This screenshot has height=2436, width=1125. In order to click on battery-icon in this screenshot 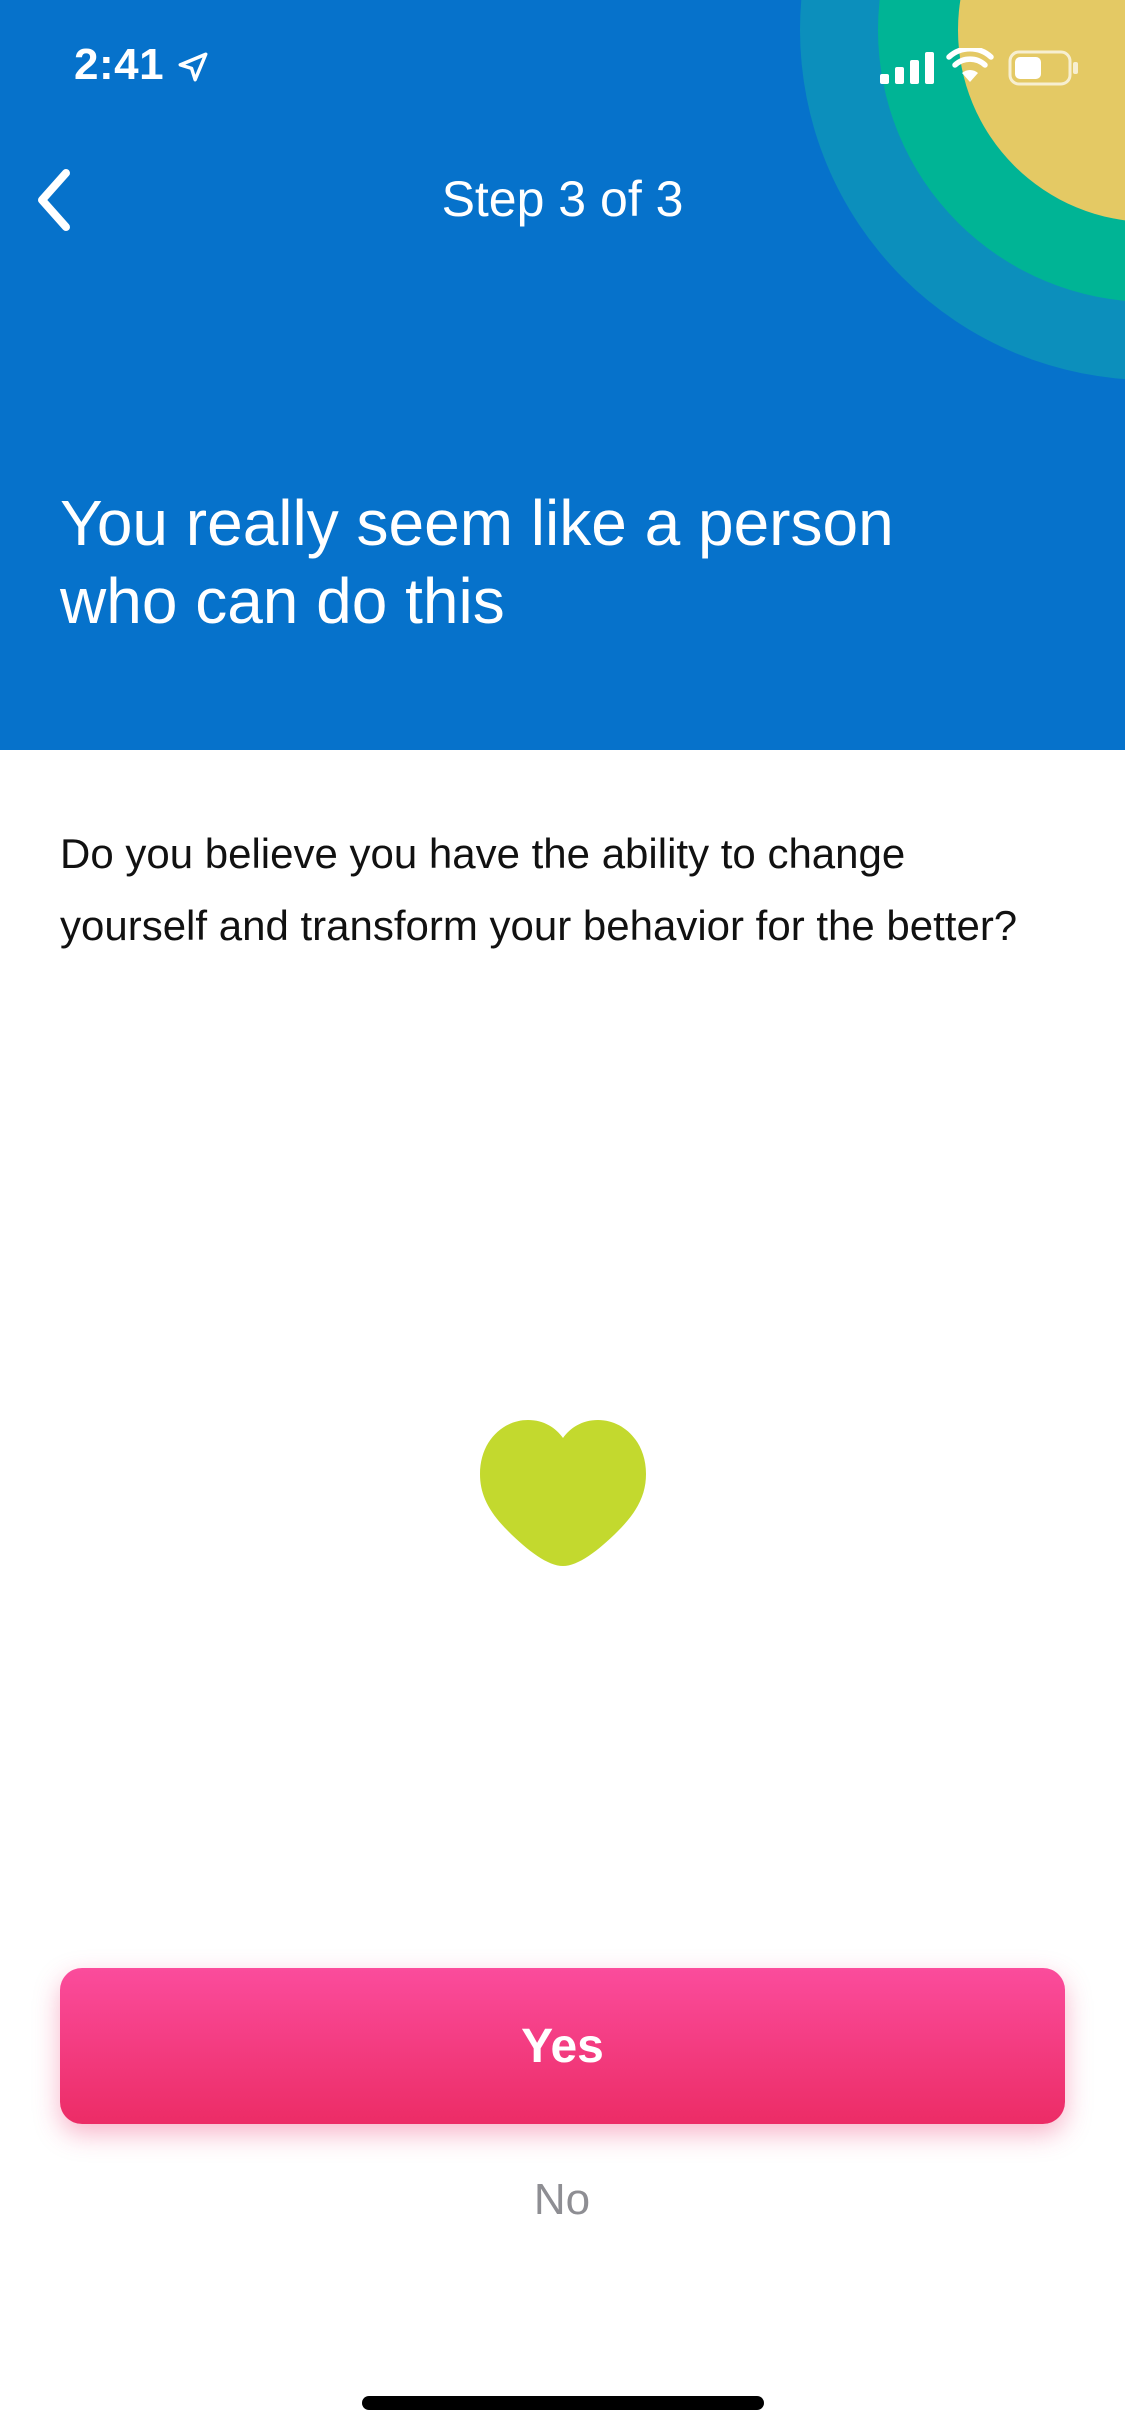, I will do `click(1043, 68)`.